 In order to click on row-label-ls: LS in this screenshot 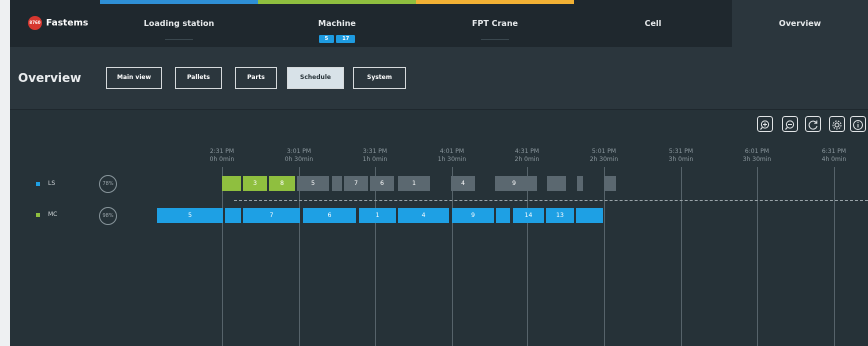, I will do `click(52, 183)`.